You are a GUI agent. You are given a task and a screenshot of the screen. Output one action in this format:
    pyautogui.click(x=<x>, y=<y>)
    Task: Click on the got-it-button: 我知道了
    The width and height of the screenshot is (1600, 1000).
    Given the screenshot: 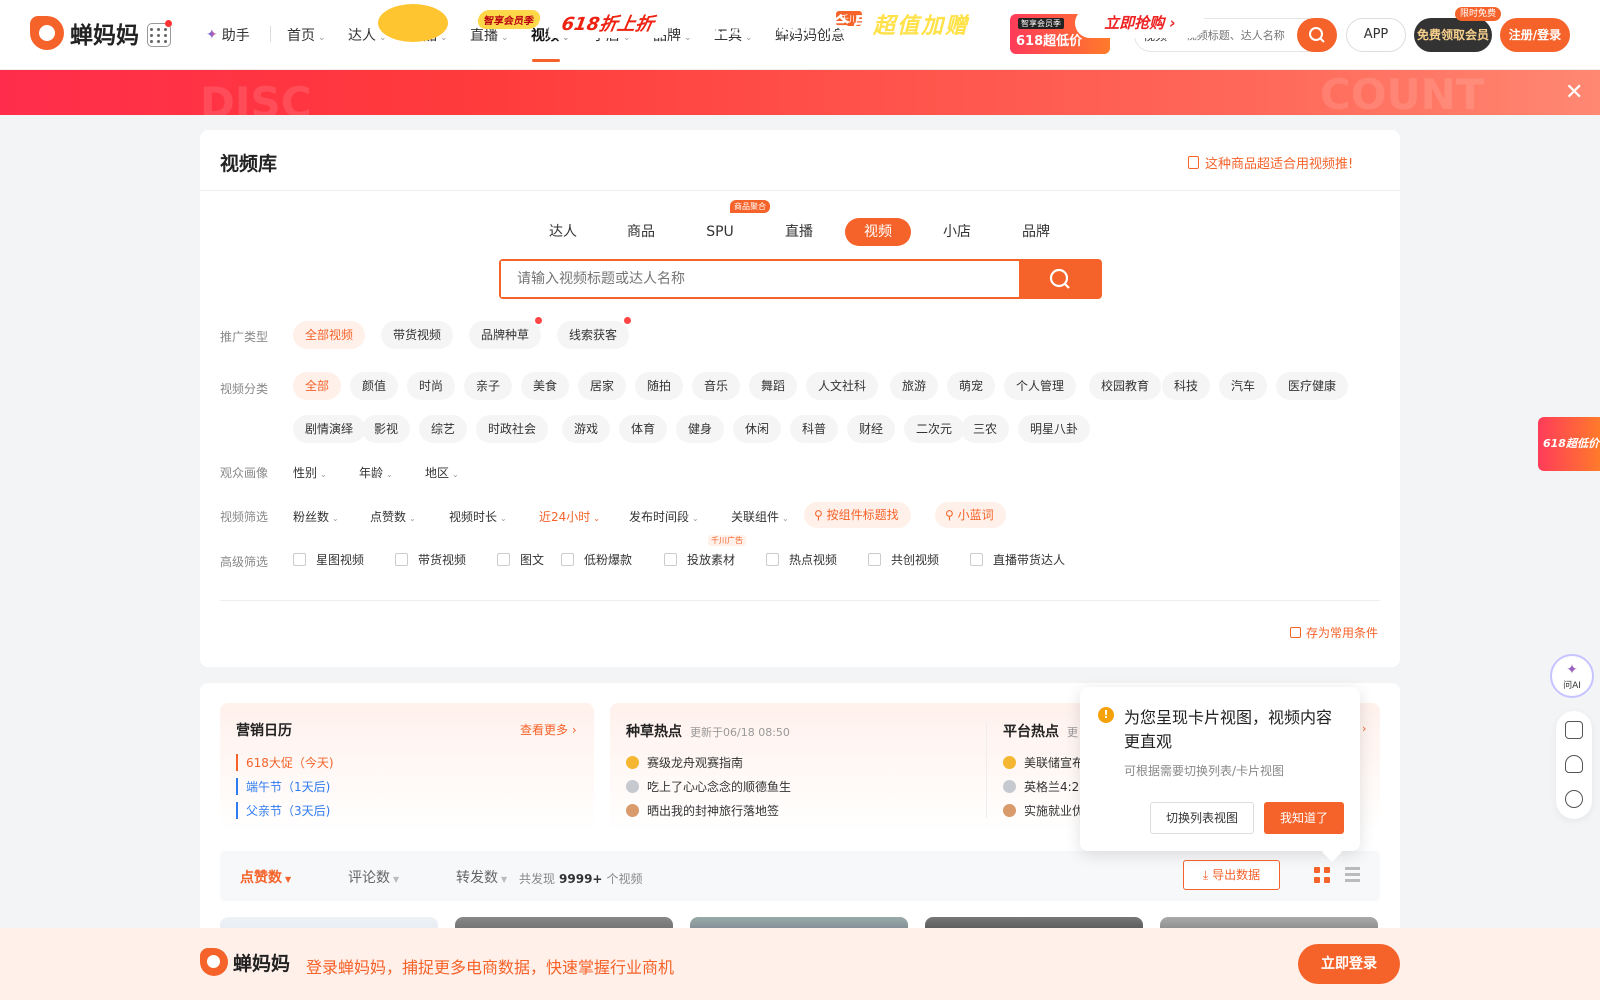 What is the action you would take?
    pyautogui.click(x=1304, y=818)
    